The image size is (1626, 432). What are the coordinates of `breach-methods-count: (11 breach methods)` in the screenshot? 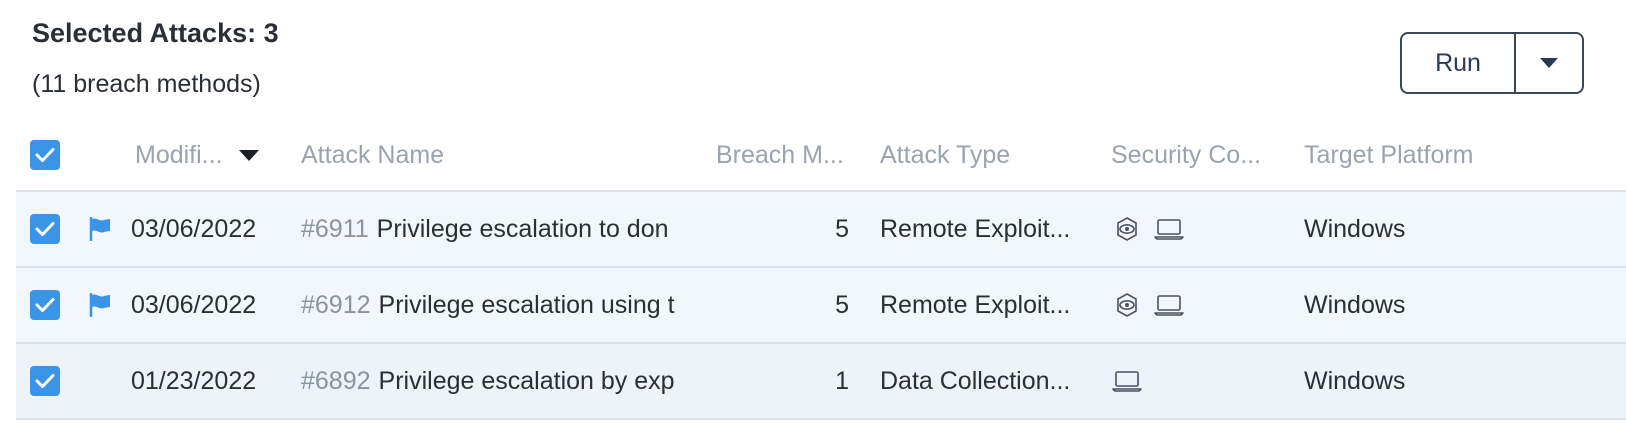 It's located at (146, 84).